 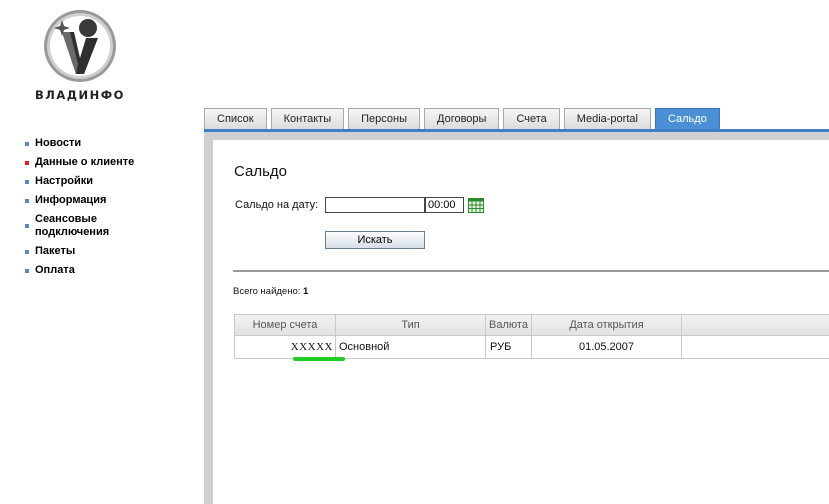 I want to click on nav-item-payment: Оплата, so click(x=110, y=270).